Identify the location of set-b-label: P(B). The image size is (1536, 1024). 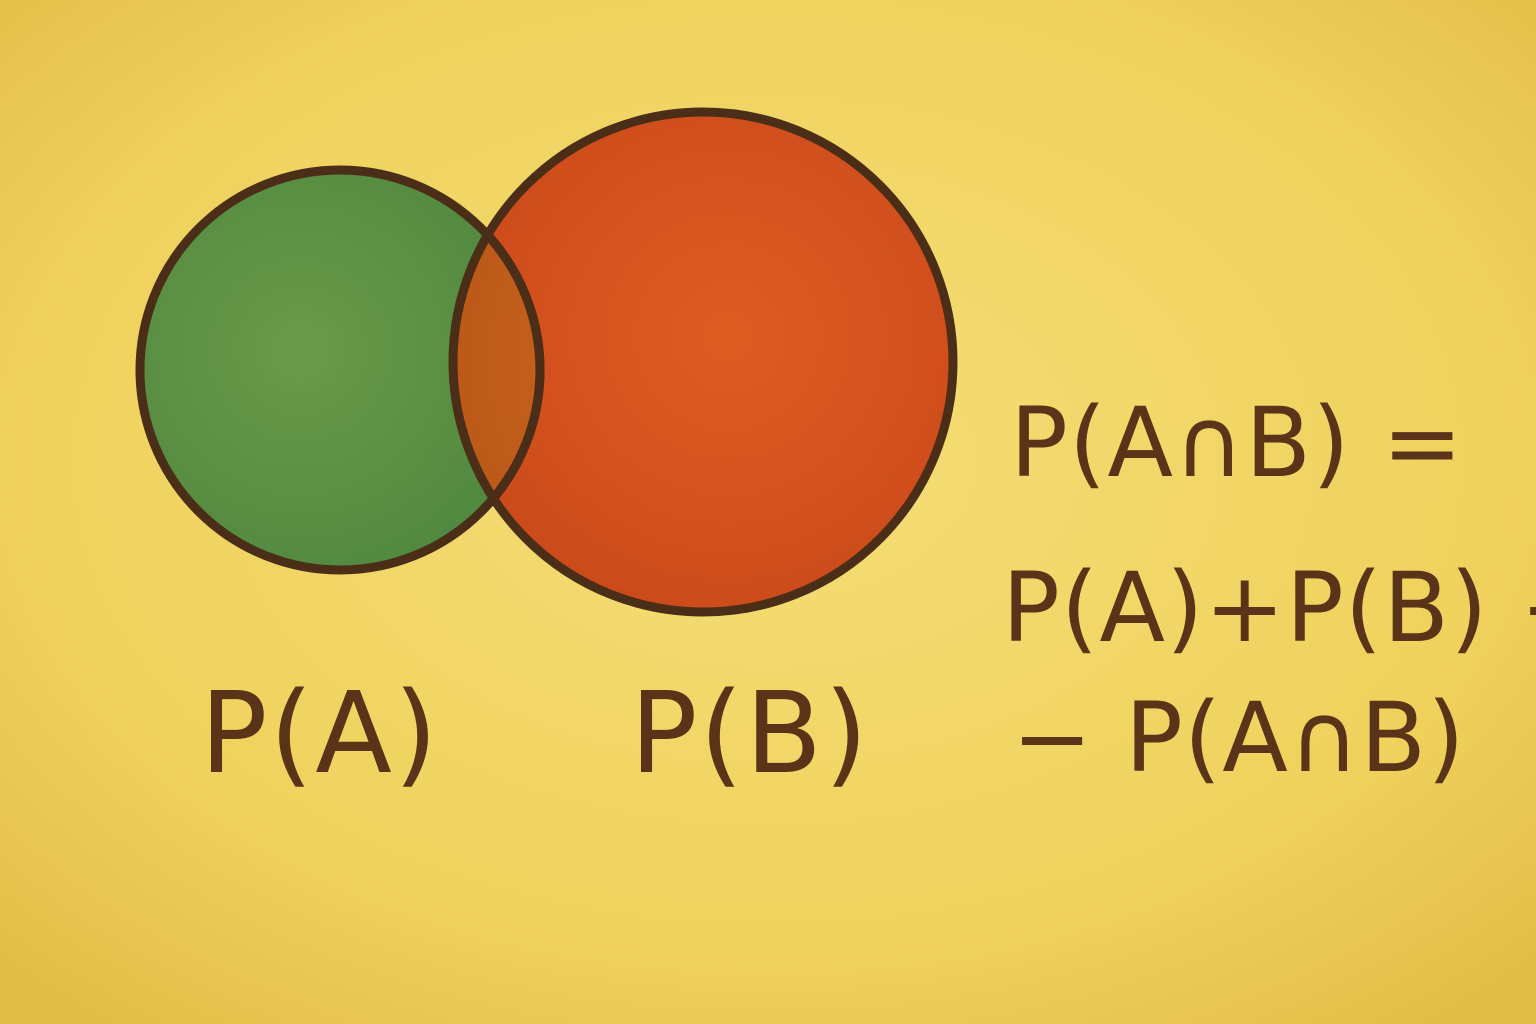
(750, 734).